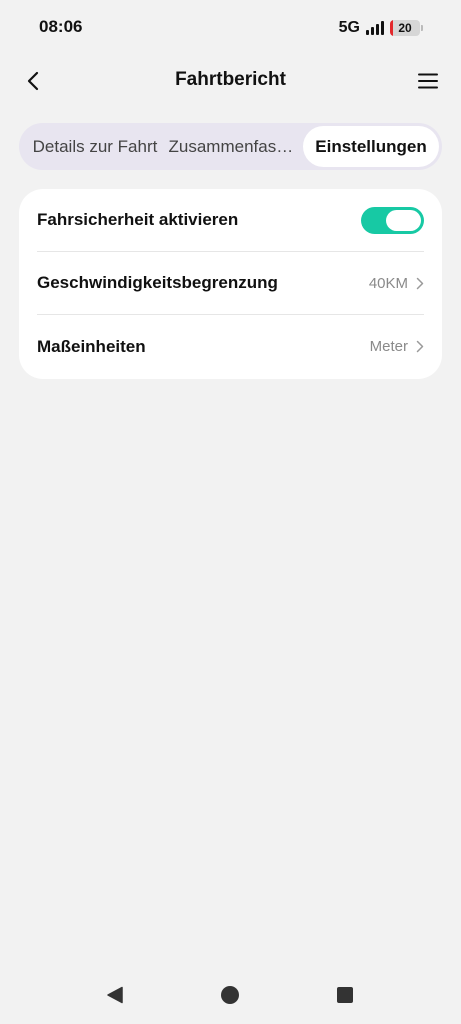  I want to click on signal-icon, so click(375, 28).